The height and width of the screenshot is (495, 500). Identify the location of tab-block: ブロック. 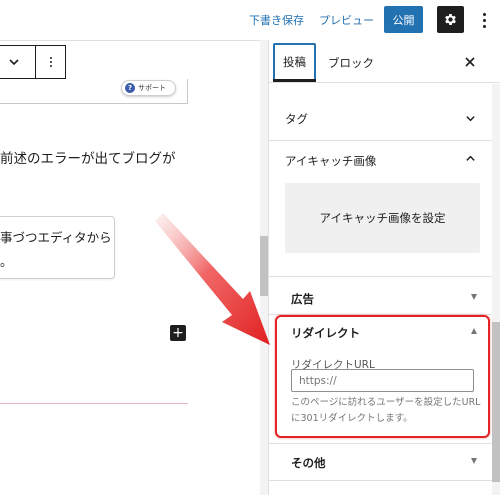
(351, 63).